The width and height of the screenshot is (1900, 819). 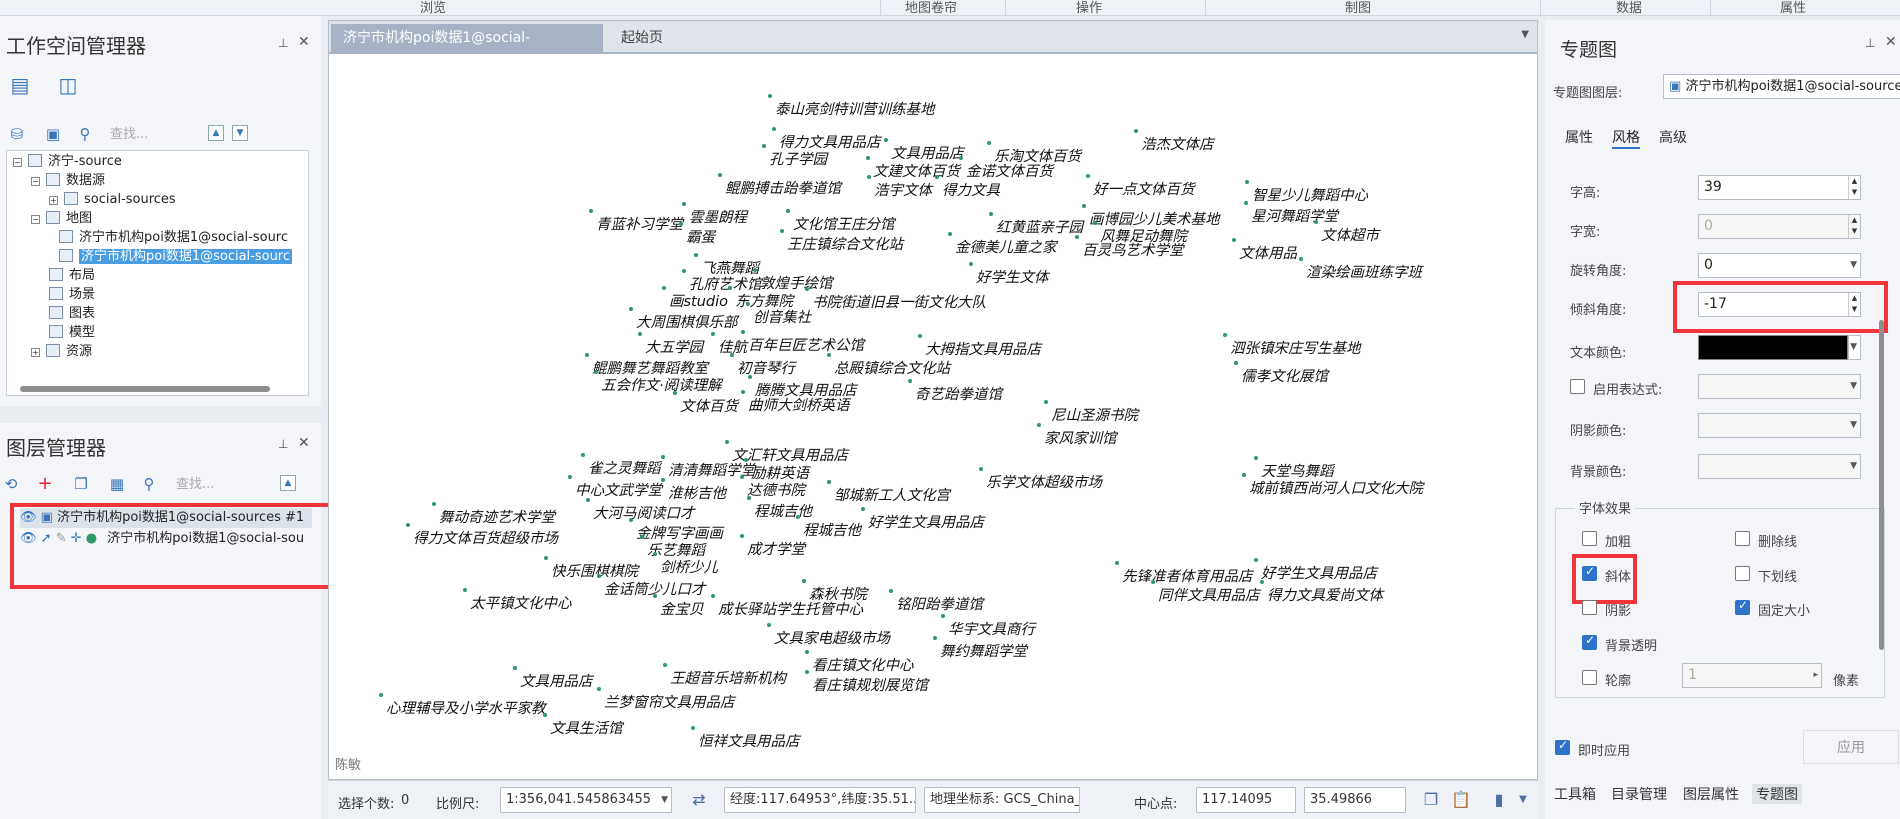 I want to click on outline-checkbox, so click(x=1589, y=677).